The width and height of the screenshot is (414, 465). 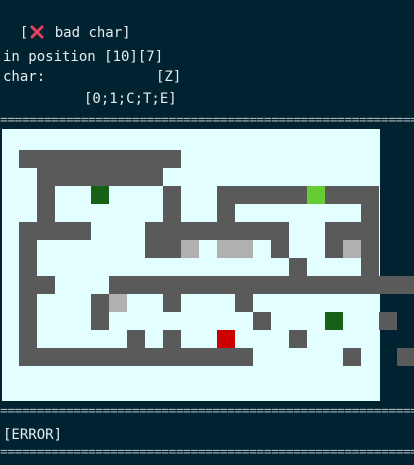 What do you see at coordinates (37, 32) in the screenshot?
I see `x-icon` at bounding box center [37, 32].